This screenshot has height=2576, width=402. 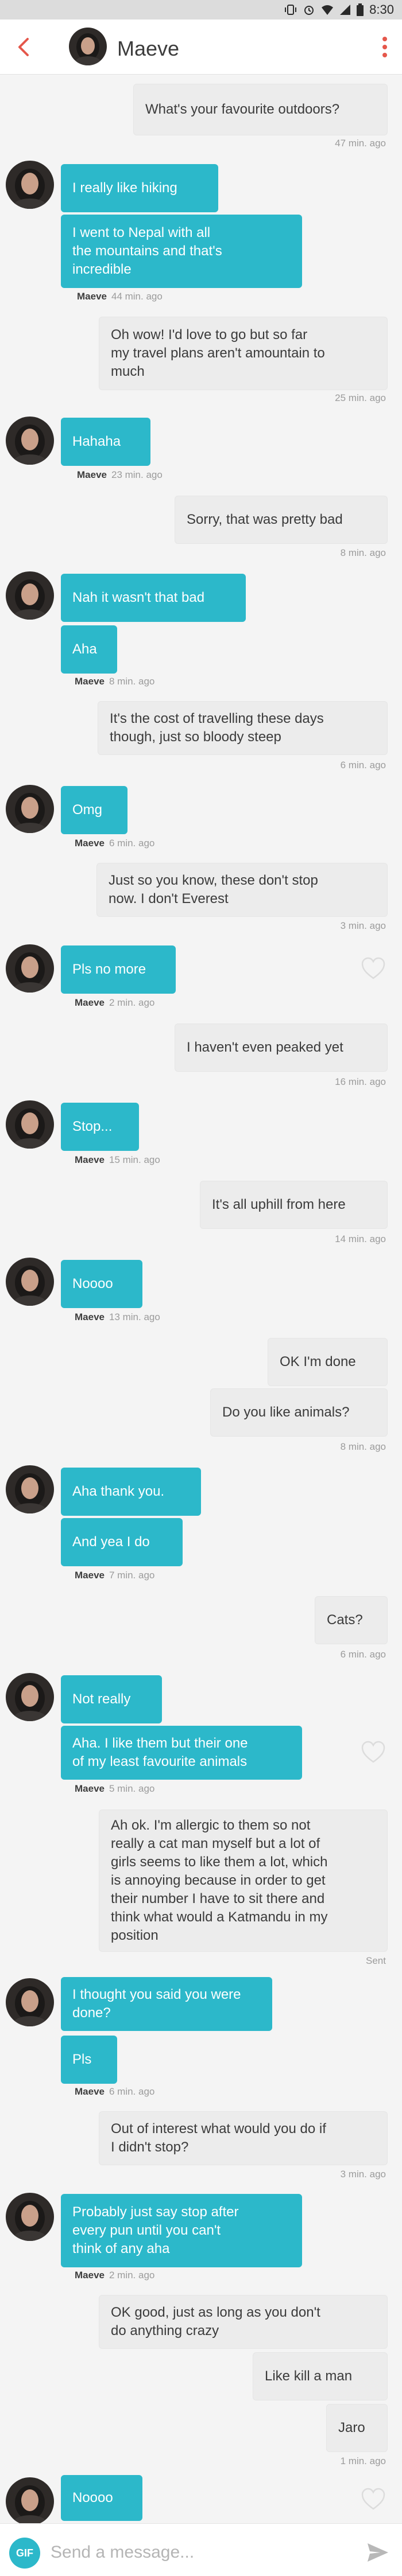 What do you see at coordinates (378, 2552) in the screenshot?
I see `send-icon` at bounding box center [378, 2552].